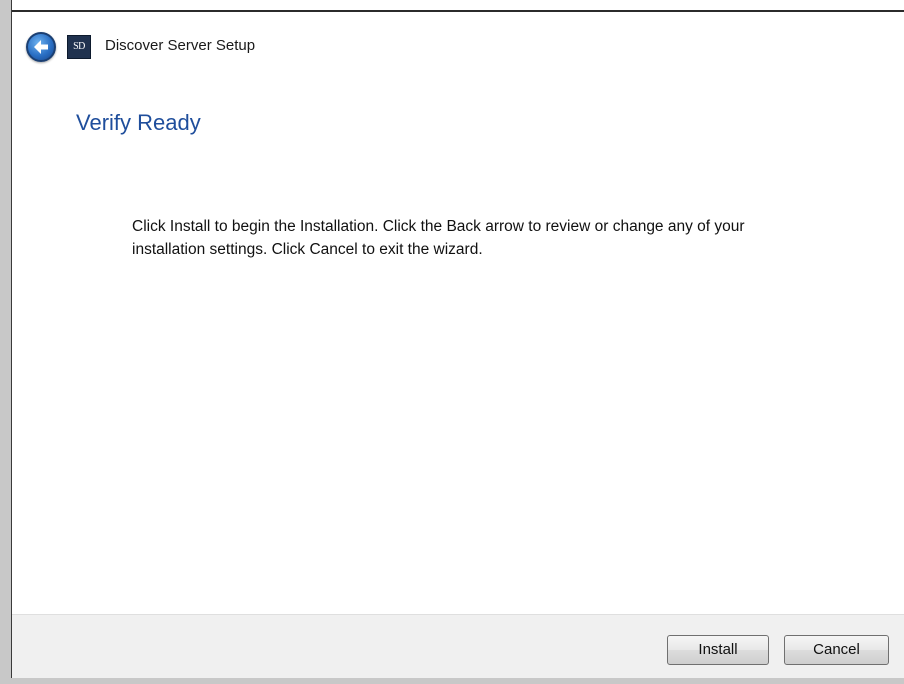 The width and height of the screenshot is (904, 684). Describe the element at coordinates (180, 45) in the screenshot. I see `window-title: Discover Server Setup` at that location.